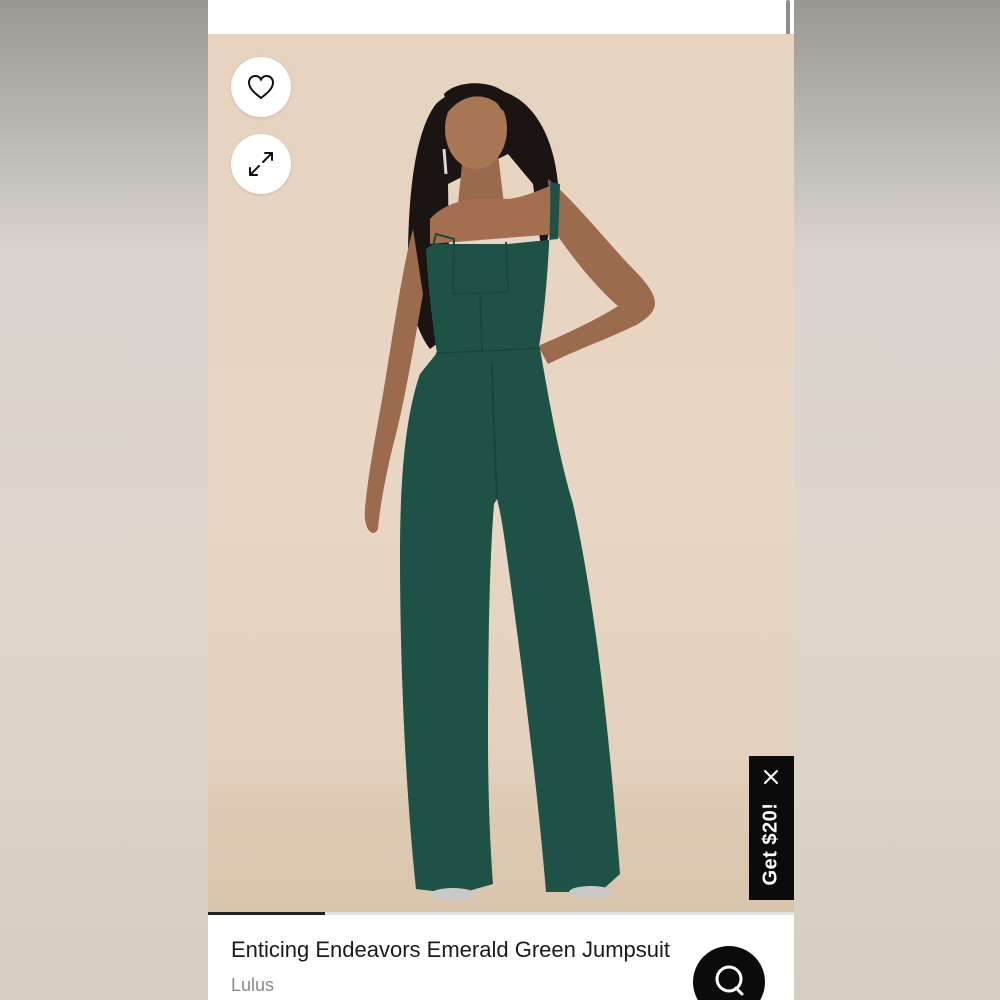  I want to click on expand-arrows-icon, so click(261, 164).